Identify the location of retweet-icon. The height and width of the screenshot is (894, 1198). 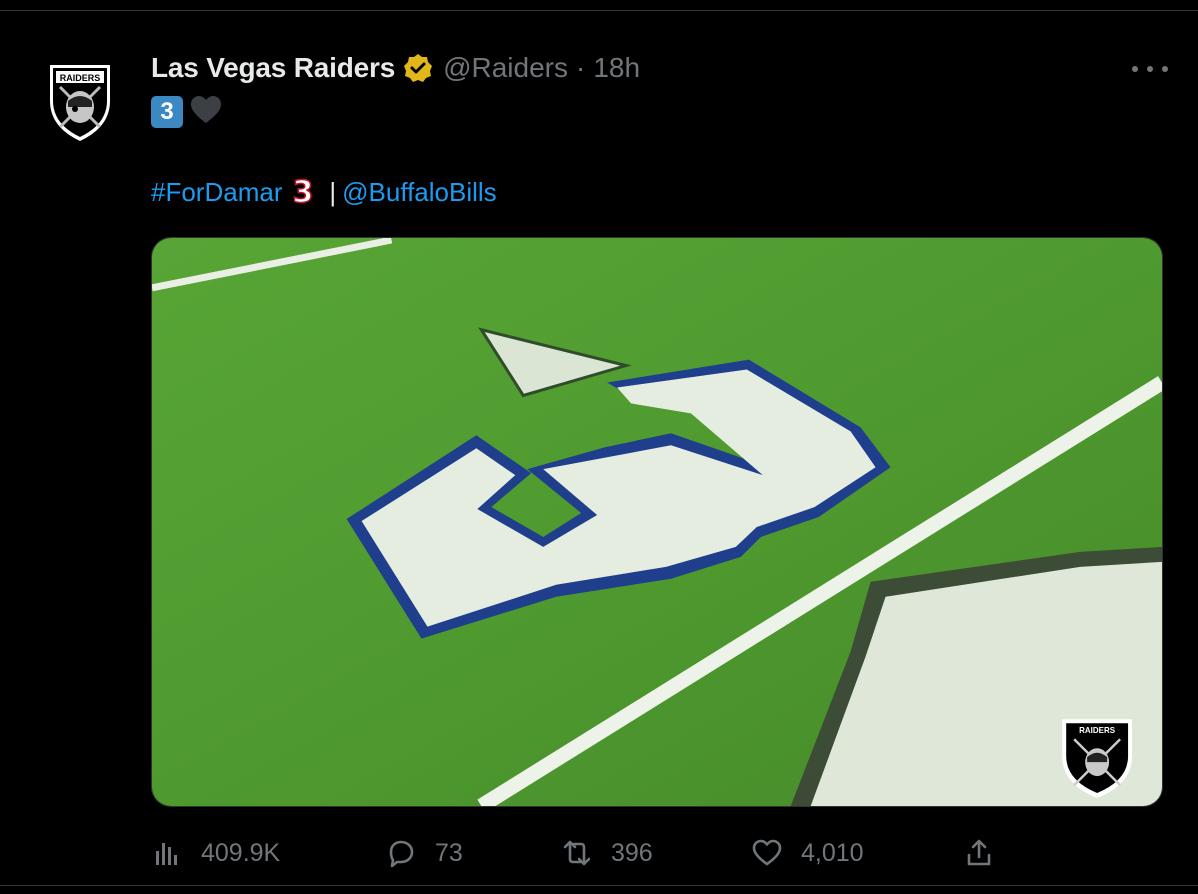
(577, 853).